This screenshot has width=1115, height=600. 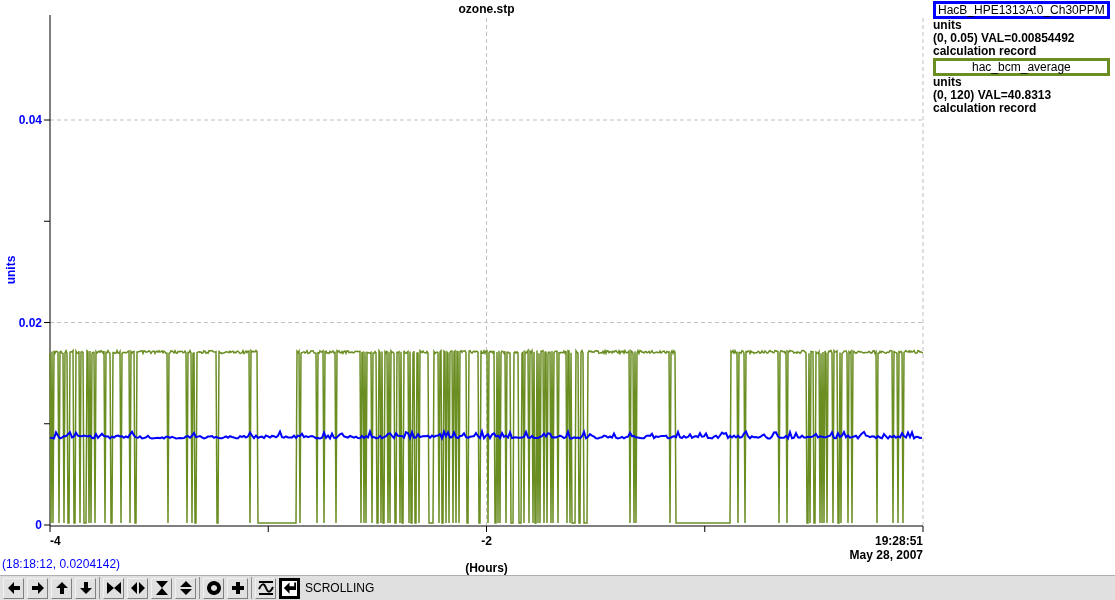 What do you see at coordinates (486, 568) in the screenshot?
I see `x-axis-label: (Hours)` at bounding box center [486, 568].